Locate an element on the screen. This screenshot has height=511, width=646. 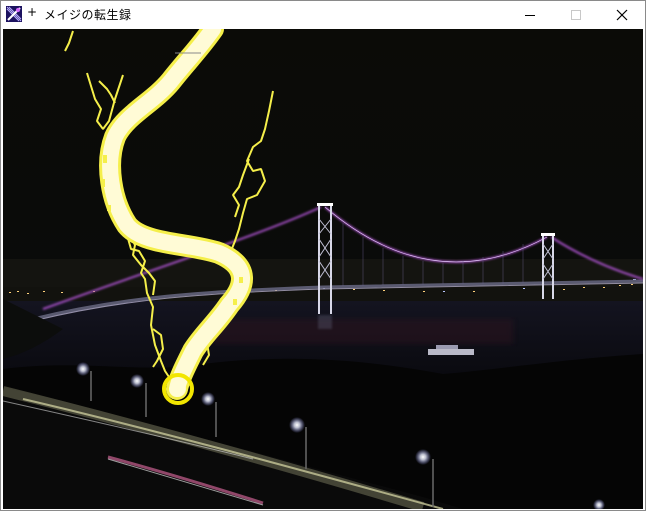
water-reflection is located at coordinates (363, 331).